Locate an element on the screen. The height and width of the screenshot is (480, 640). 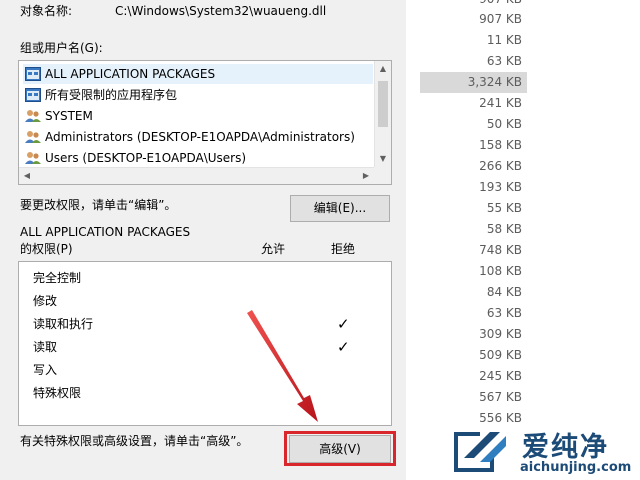
annotation-arrow-icon is located at coordinates (282, 366).